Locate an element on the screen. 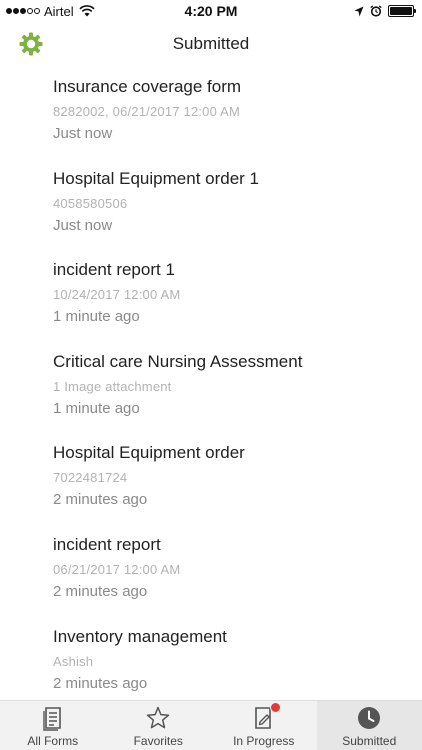  item-detail: 4058580506 is located at coordinates (90, 203).